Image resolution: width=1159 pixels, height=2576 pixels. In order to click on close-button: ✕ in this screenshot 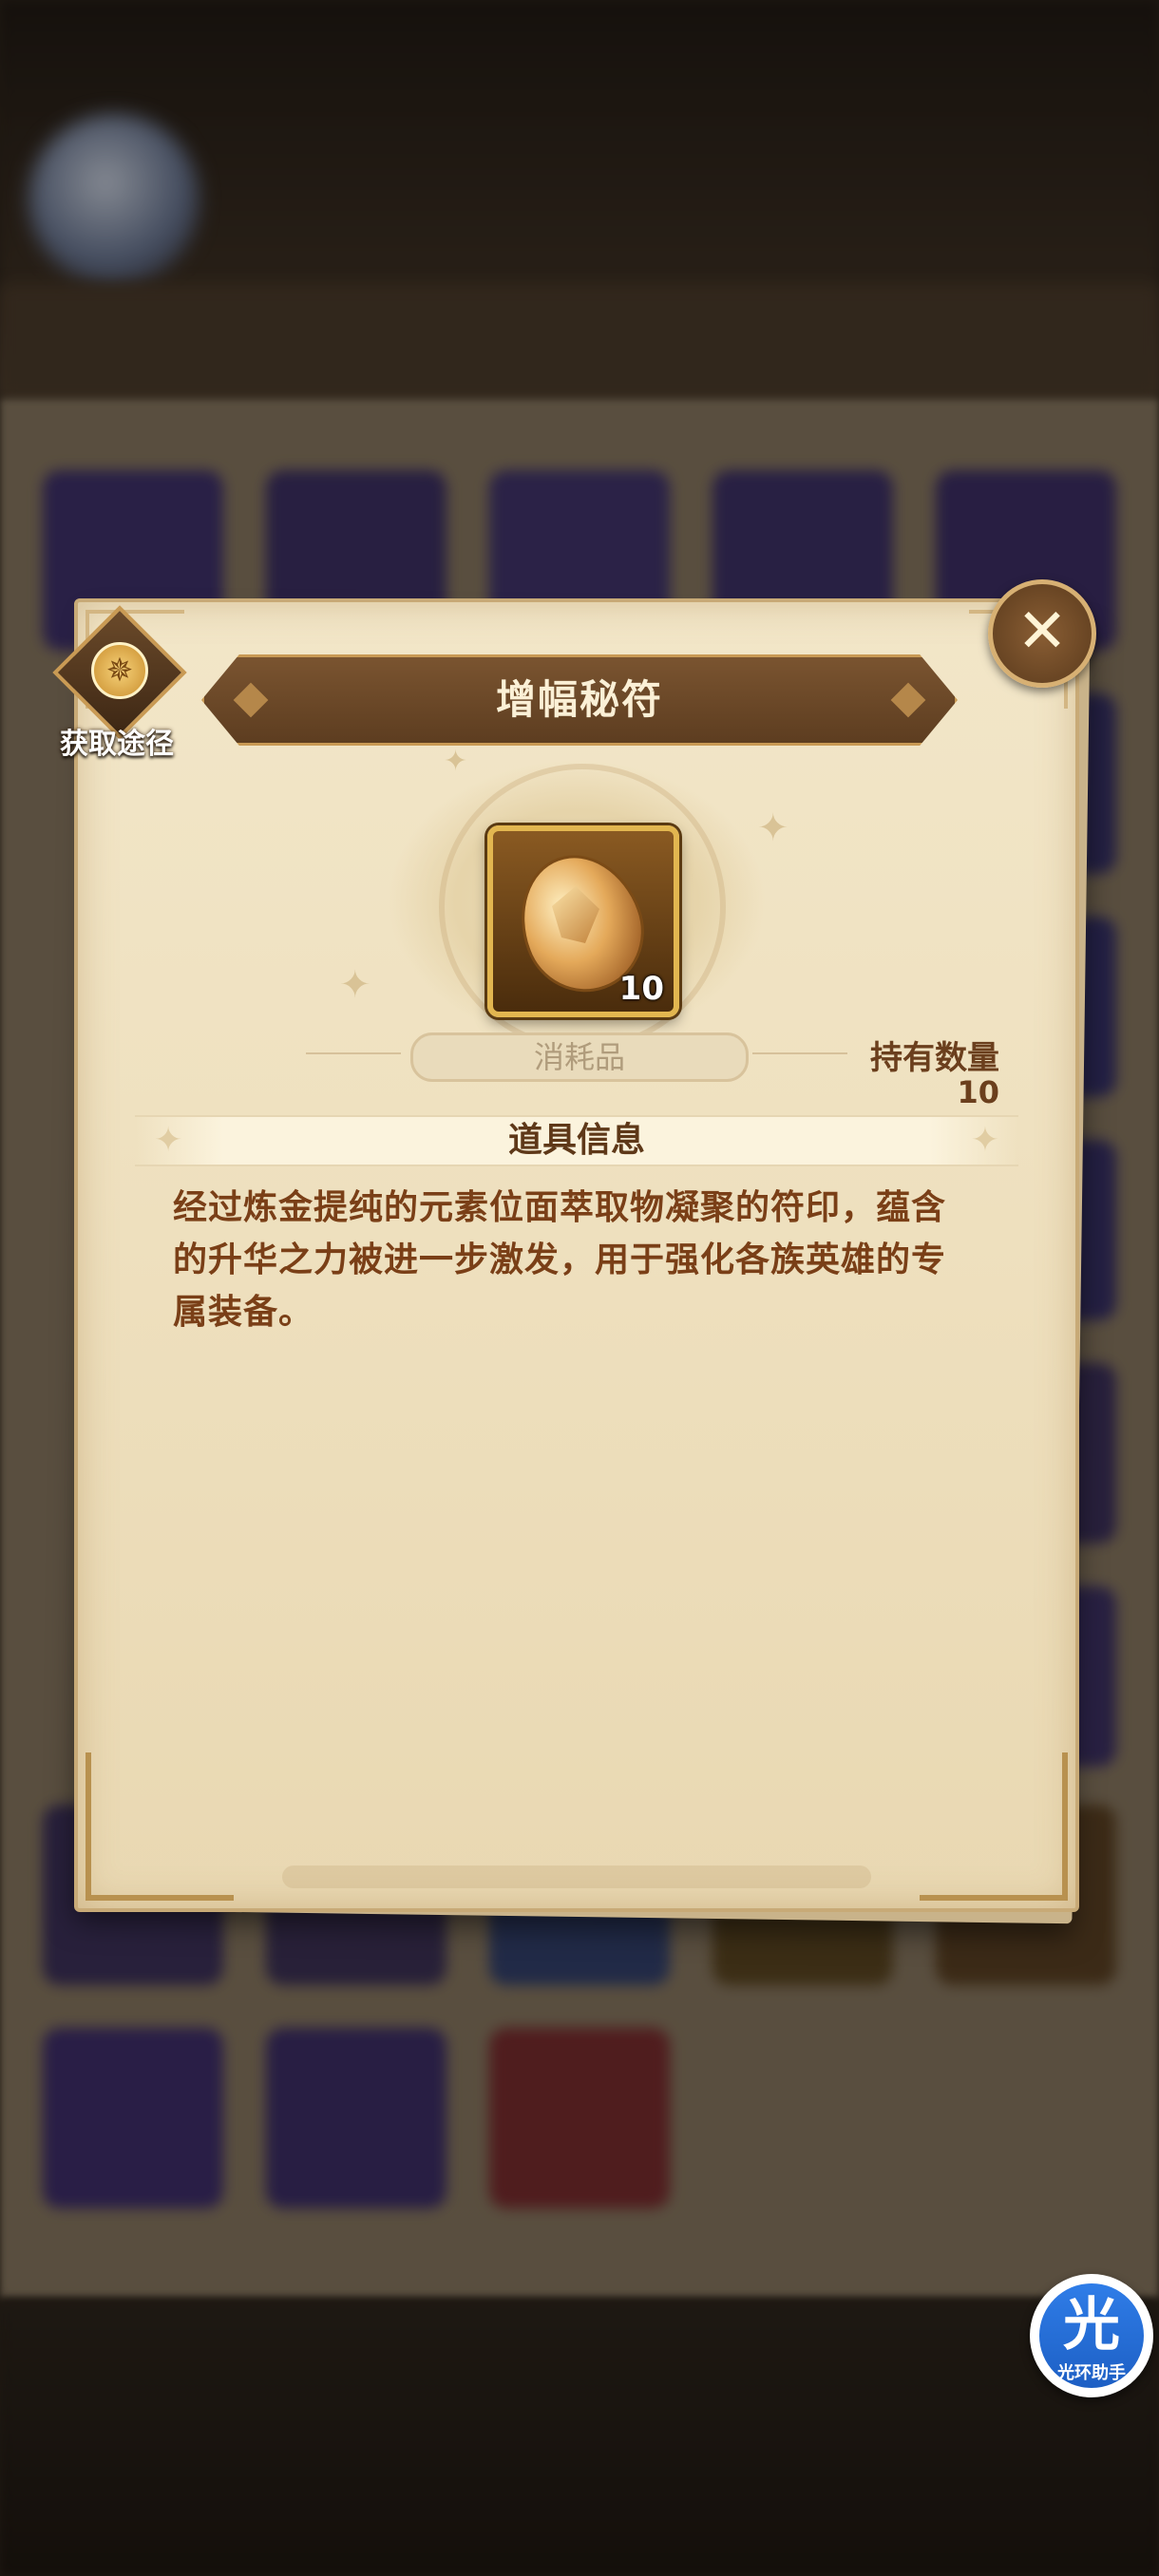, I will do `click(1042, 633)`.